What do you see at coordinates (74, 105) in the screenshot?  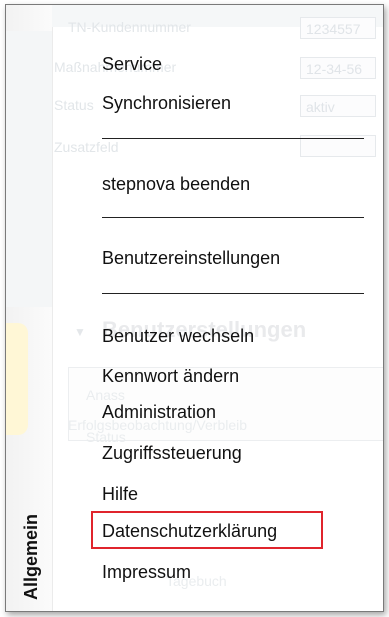 I see `background-field-label: Status` at bounding box center [74, 105].